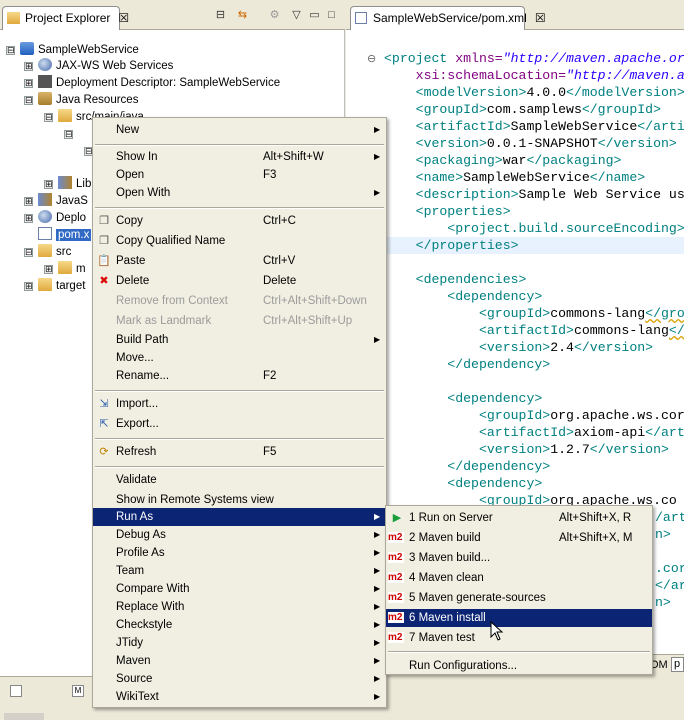  What do you see at coordinates (314, 15) in the screenshot?
I see `minimize-icon: ▭` at bounding box center [314, 15].